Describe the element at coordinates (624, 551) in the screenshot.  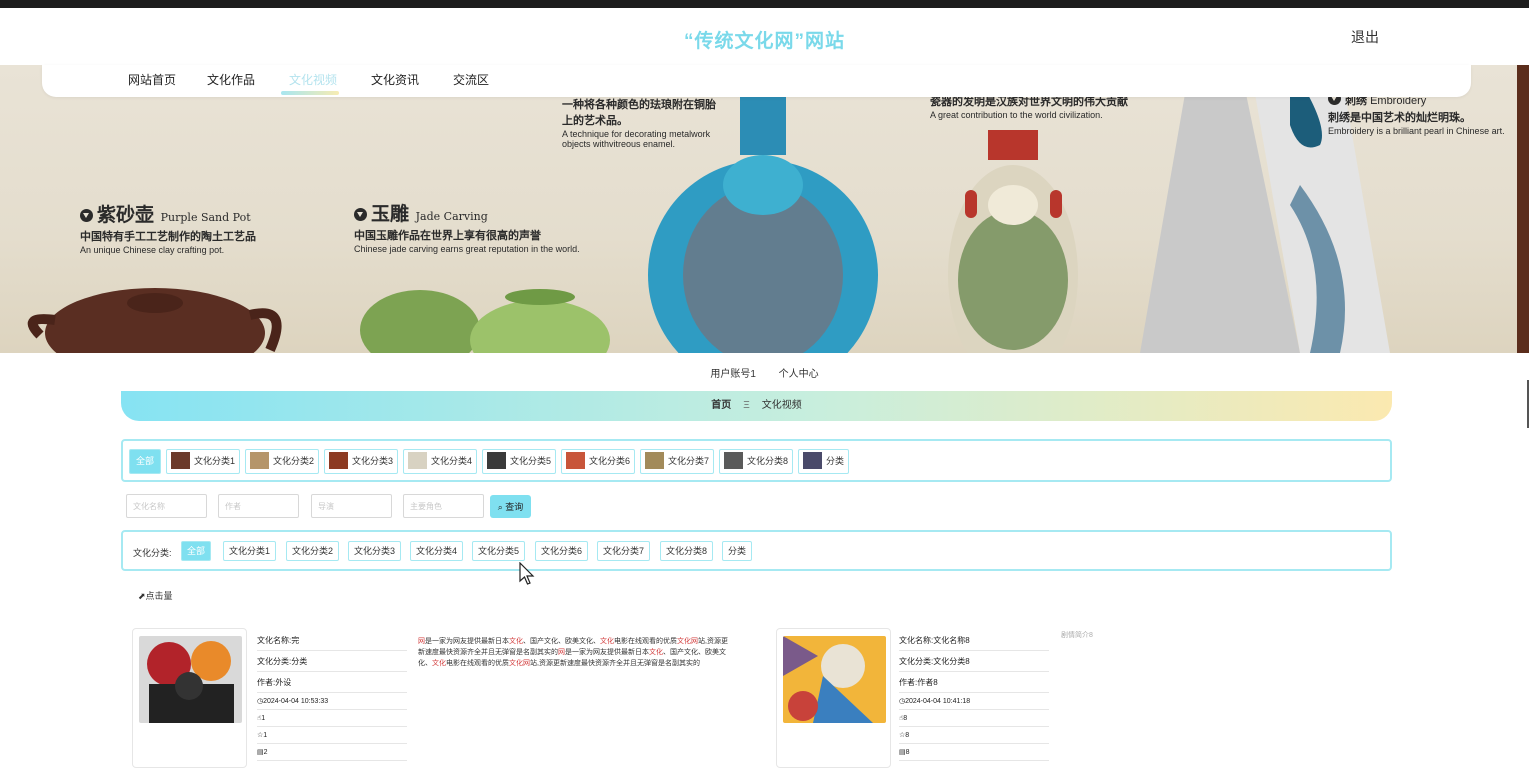
I see `filter-button: 文化分类7` at that location.